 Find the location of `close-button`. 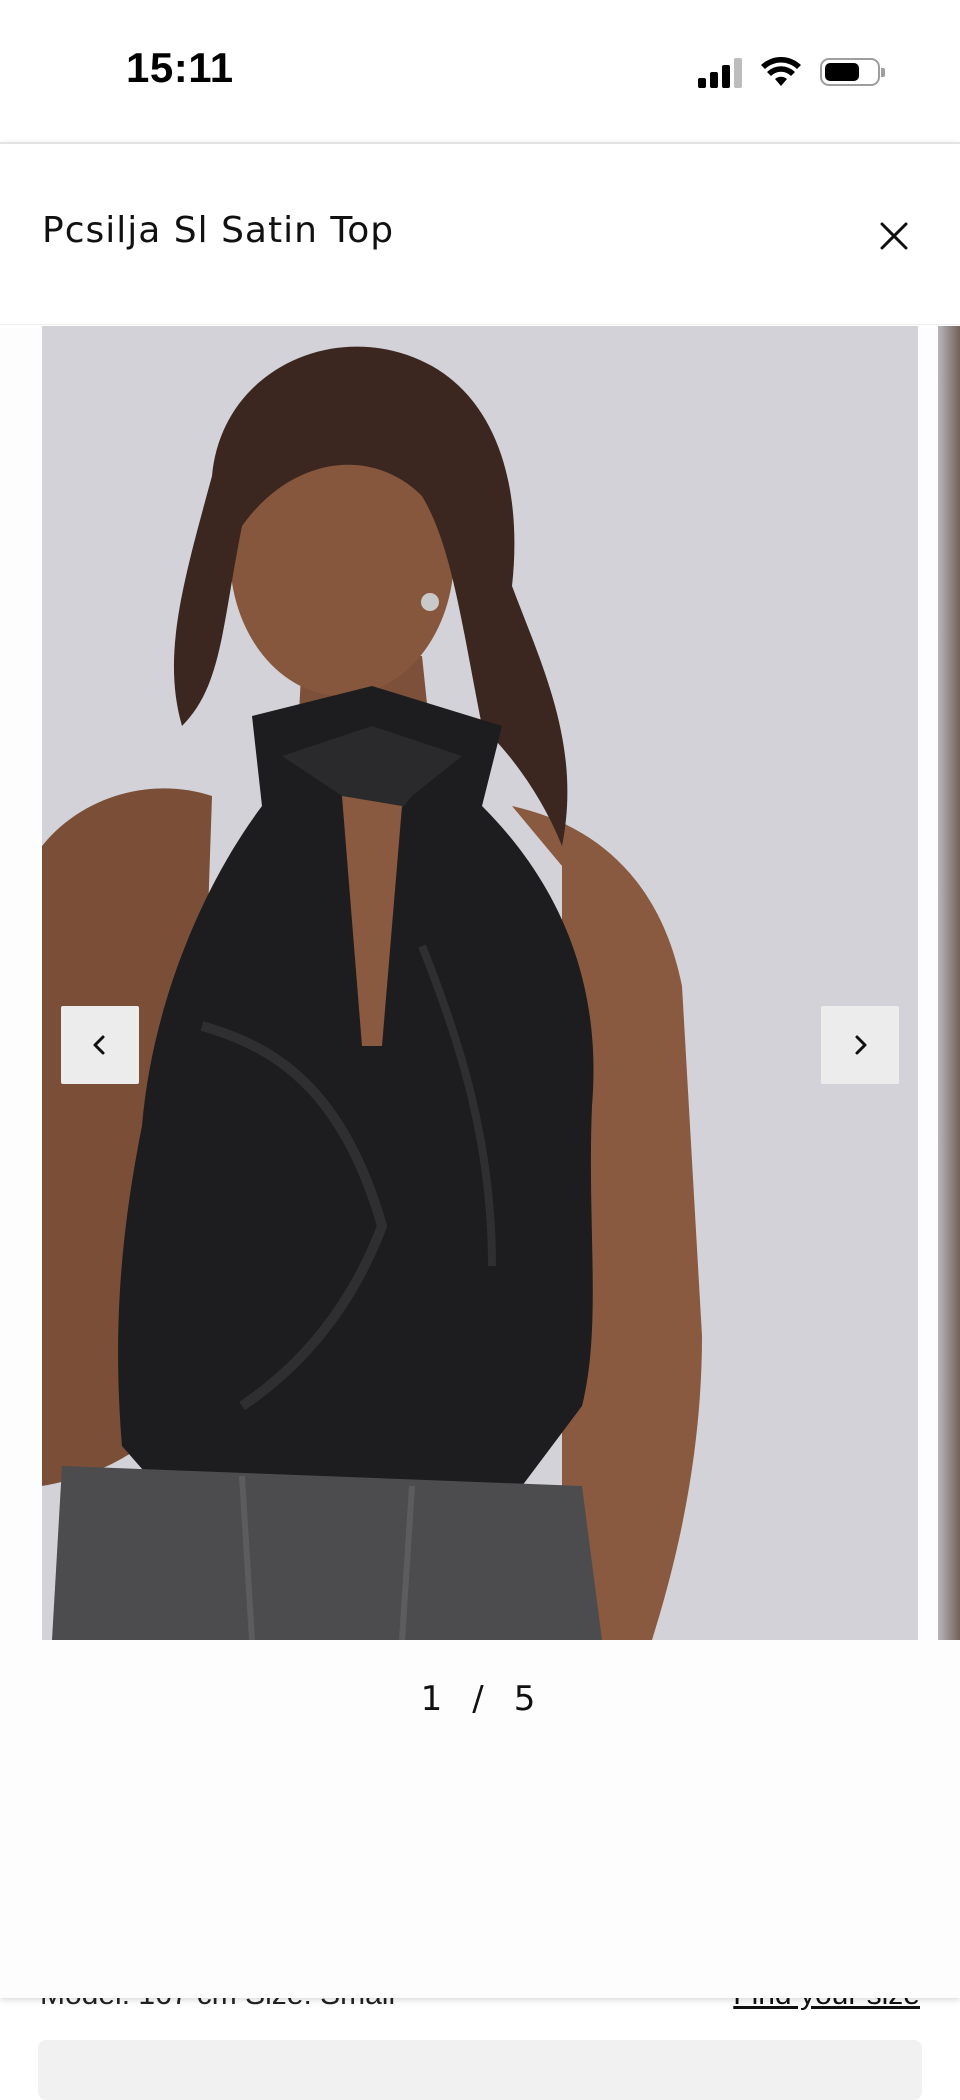

close-button is located at coordinates (894, 236).